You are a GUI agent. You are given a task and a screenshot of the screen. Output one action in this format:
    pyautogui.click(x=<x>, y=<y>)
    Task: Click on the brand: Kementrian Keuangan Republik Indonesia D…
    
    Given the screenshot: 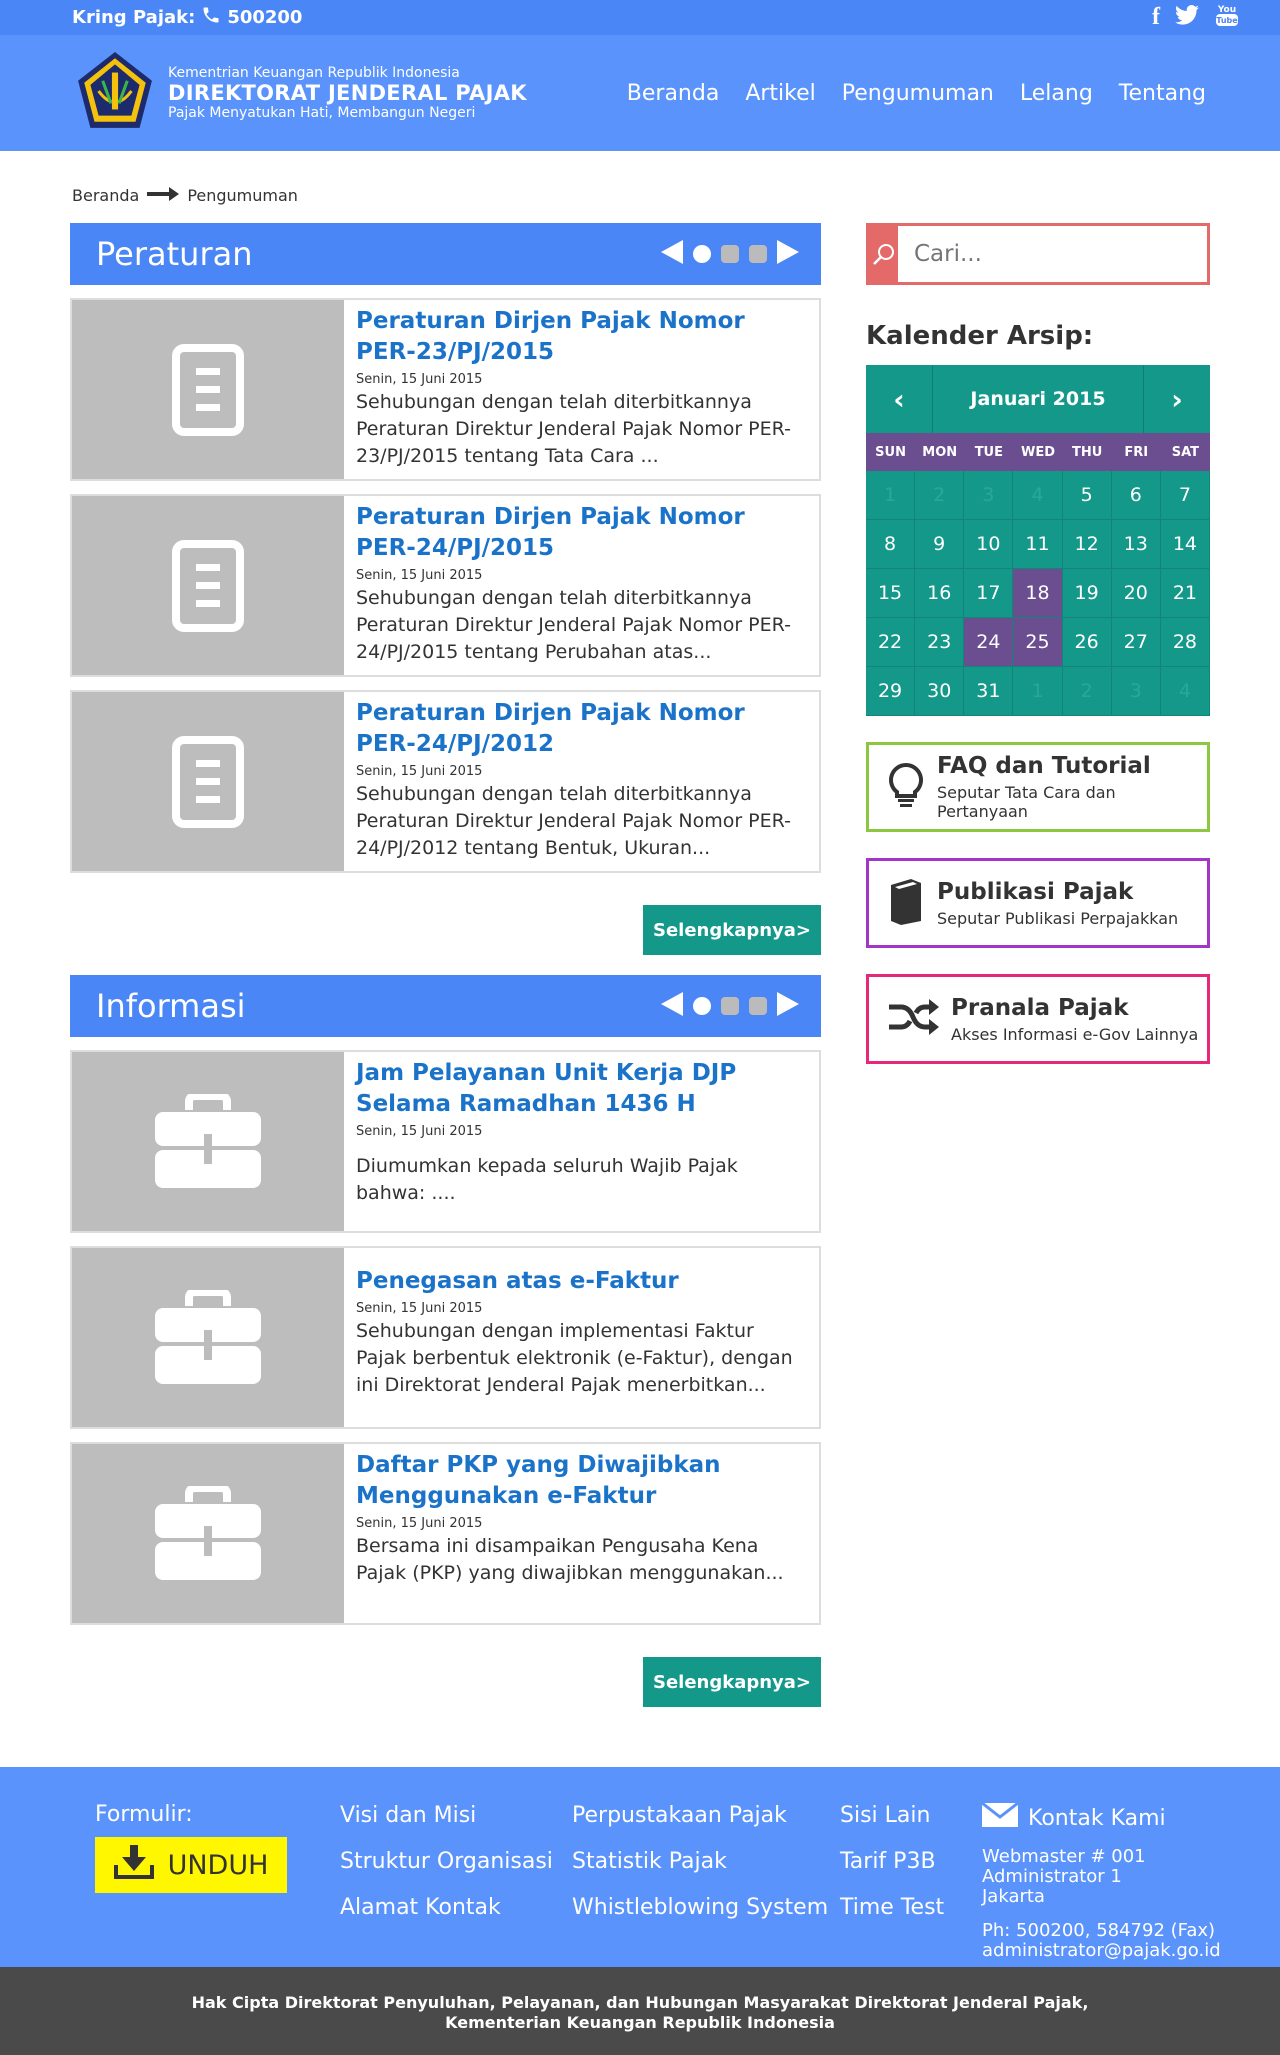 What is the action you would take?
    pyautogui.click(x=300, y=93)
    